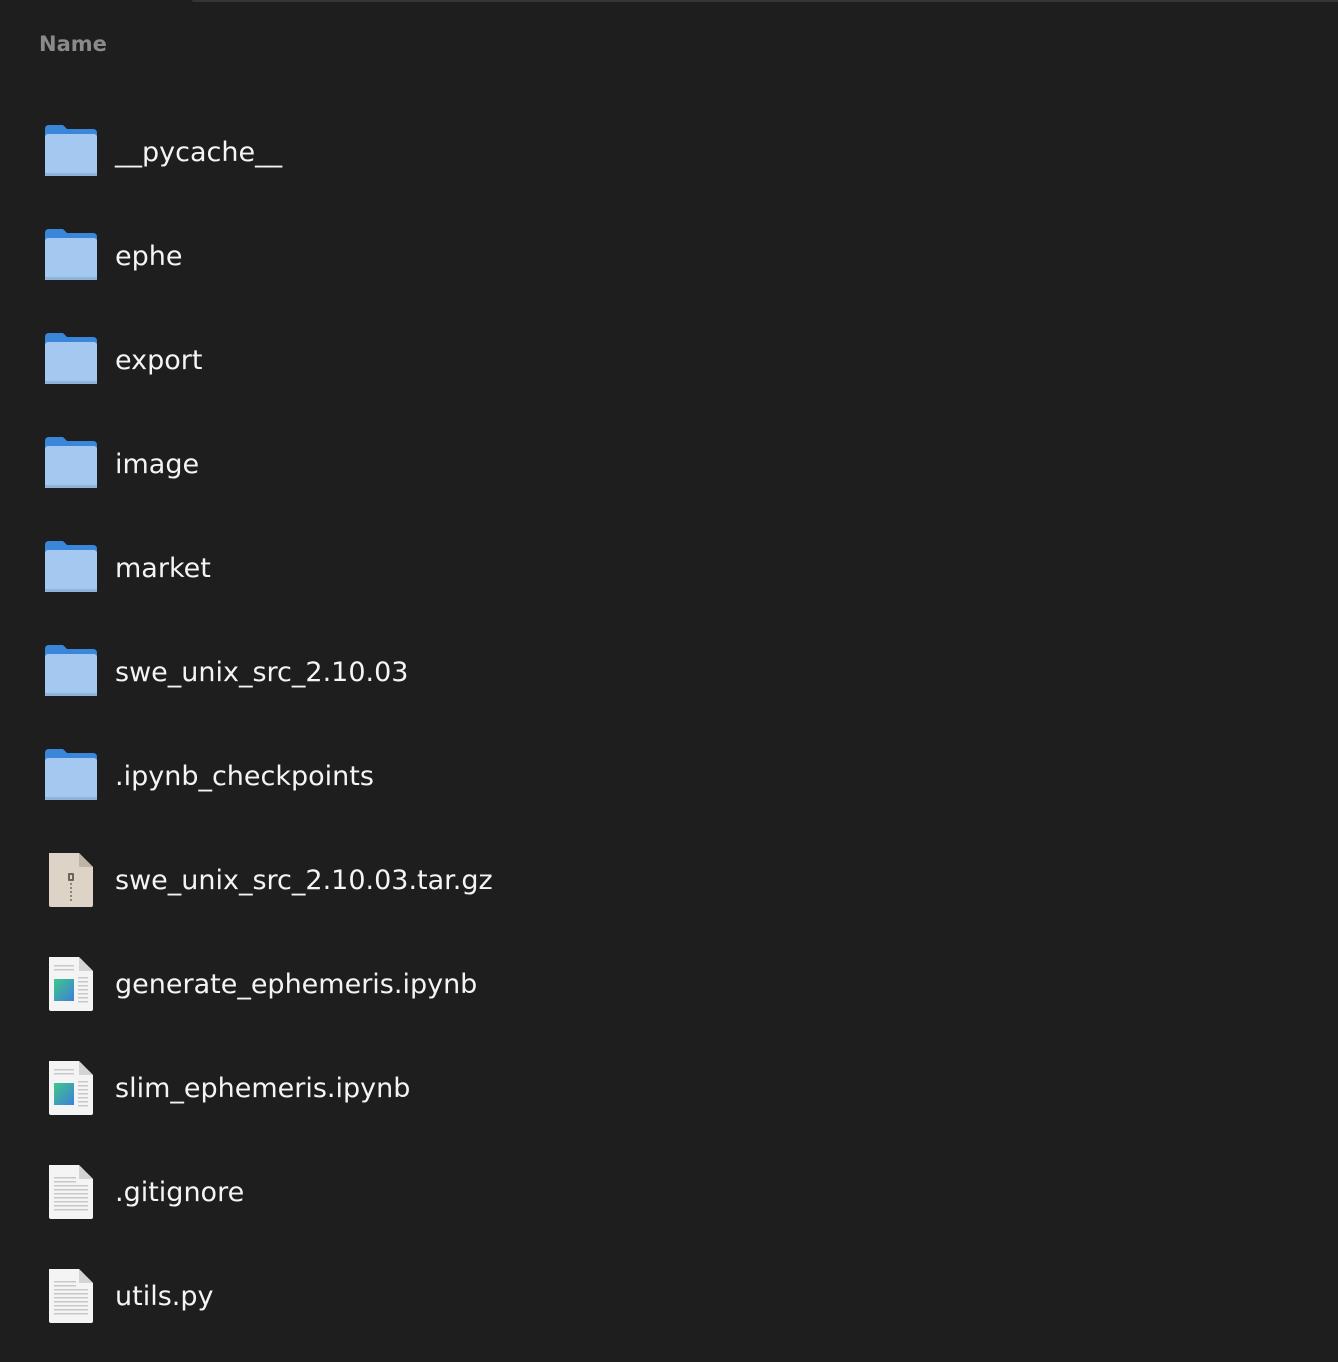  I want to click on file-name: __pycache__, so click(199, 152).